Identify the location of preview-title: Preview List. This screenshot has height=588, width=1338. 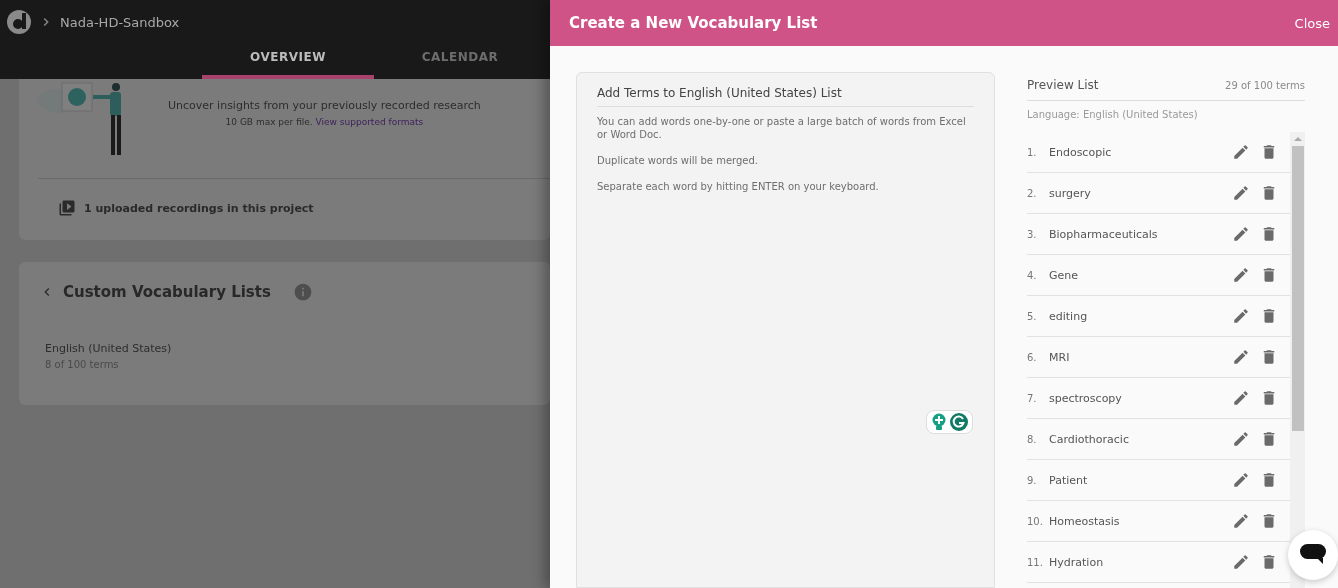
(1063, 85).